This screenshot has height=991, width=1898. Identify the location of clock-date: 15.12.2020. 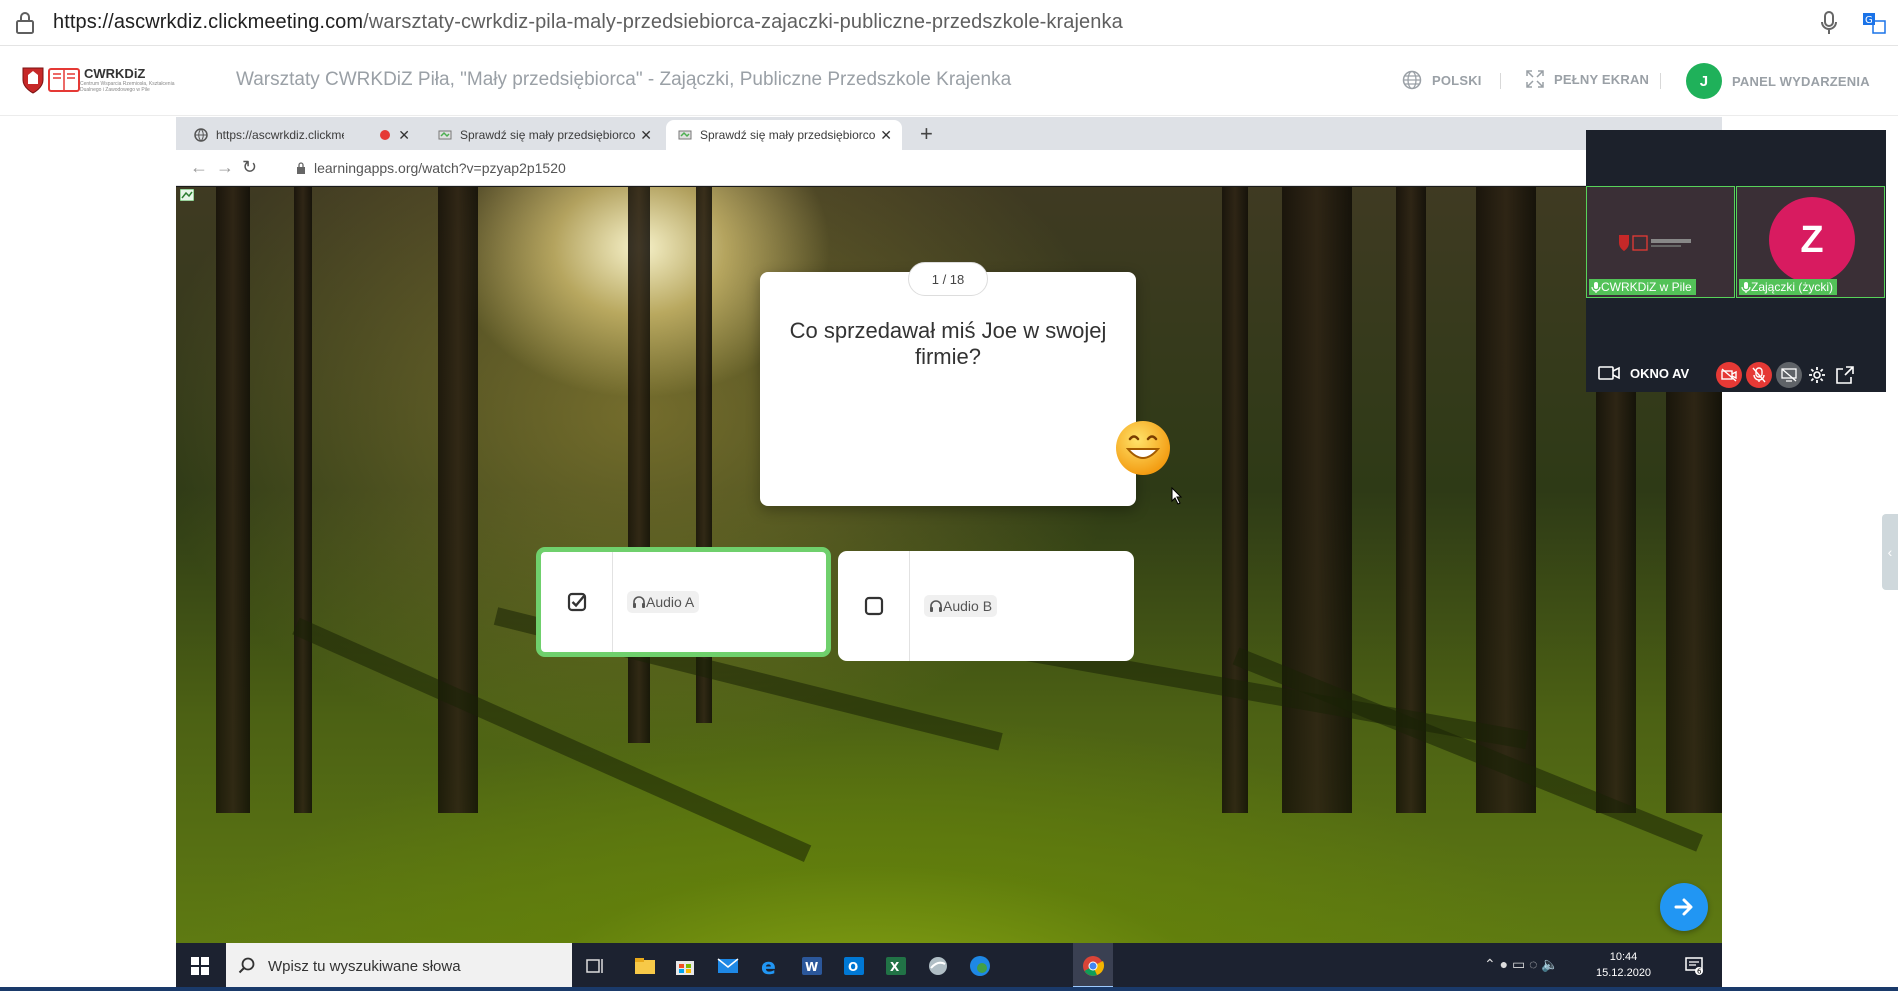
(1624, 973).